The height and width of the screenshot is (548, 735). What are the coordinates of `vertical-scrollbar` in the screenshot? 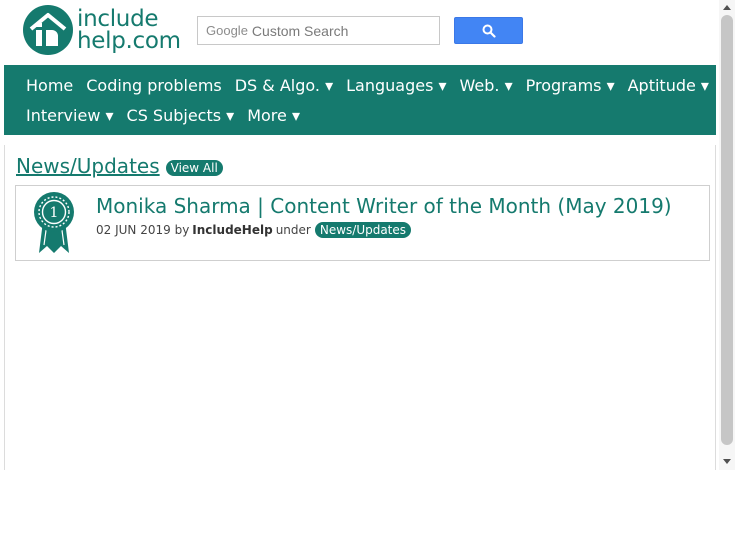 It's located at (727, 235).